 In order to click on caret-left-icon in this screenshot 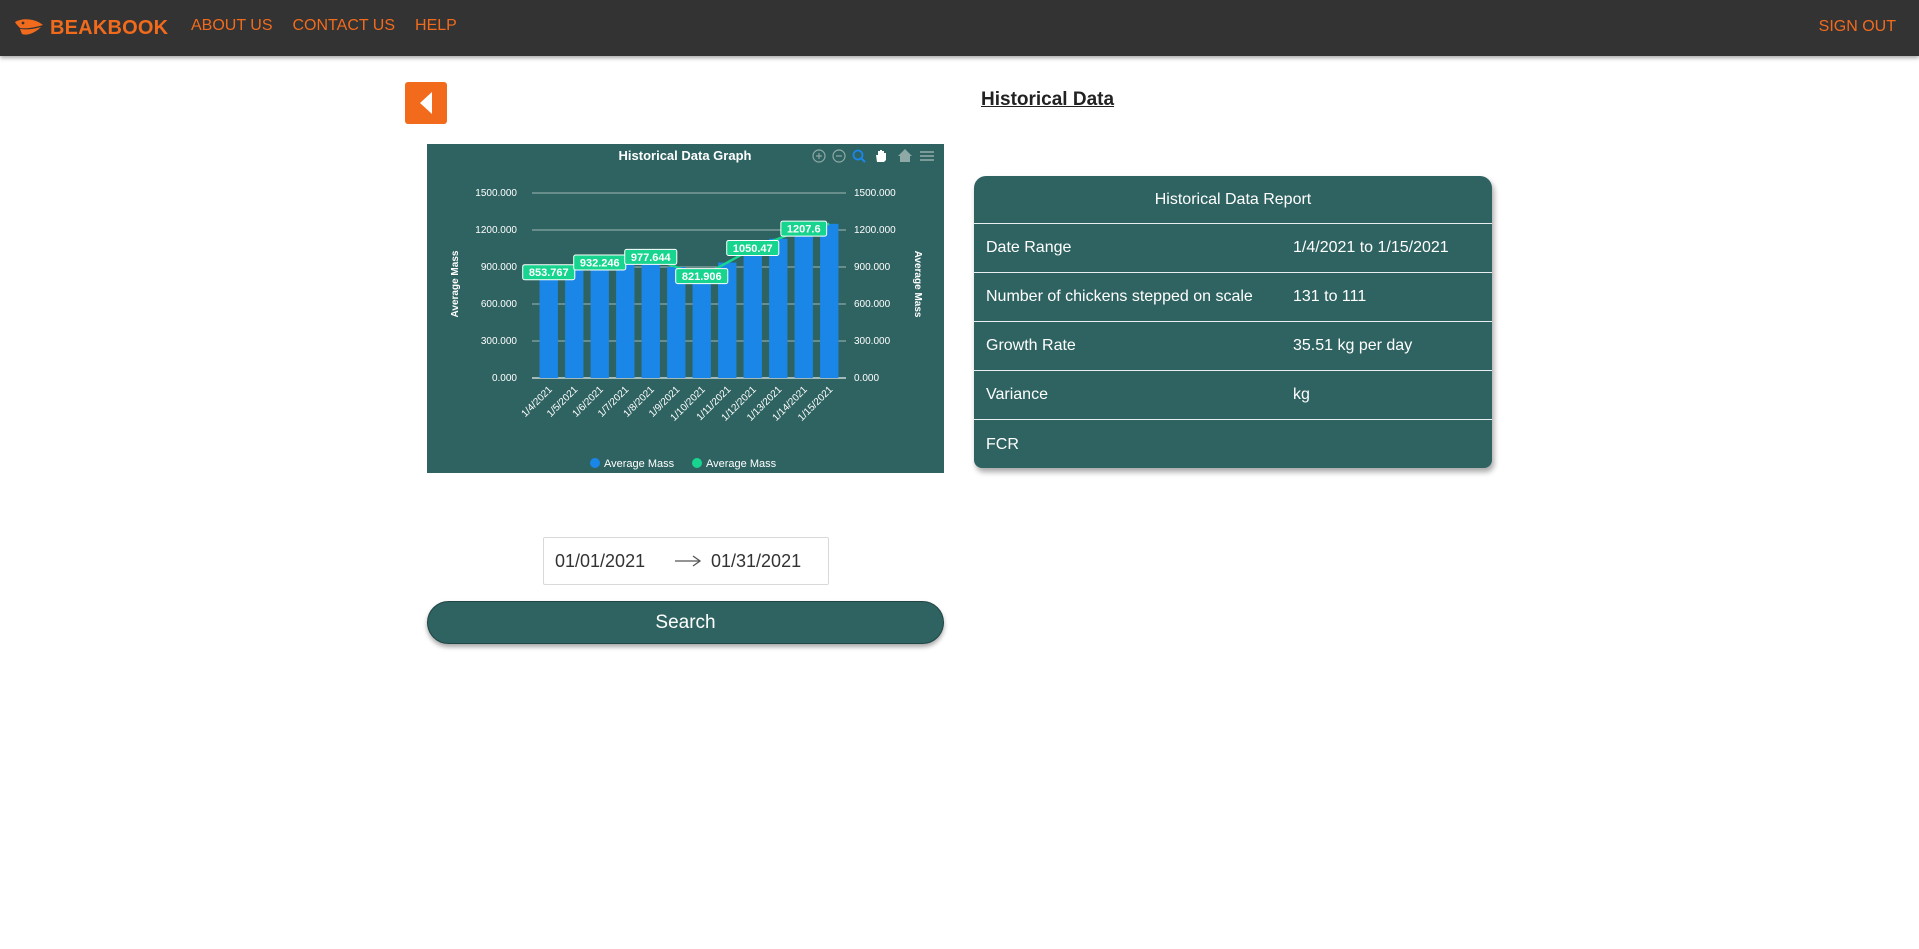, I will do `click(426, 103)`.